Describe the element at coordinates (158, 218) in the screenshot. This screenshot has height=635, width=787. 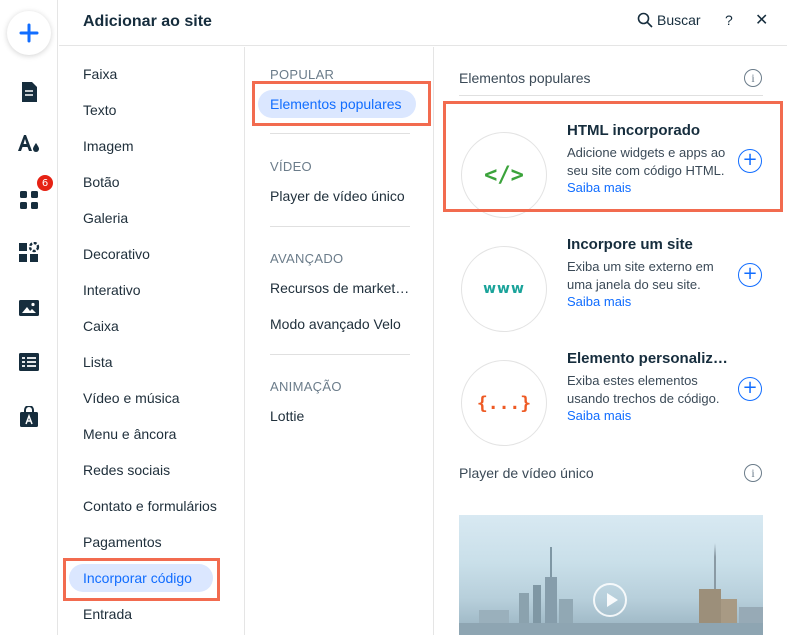
I see `category-item: Galeria` at that location.